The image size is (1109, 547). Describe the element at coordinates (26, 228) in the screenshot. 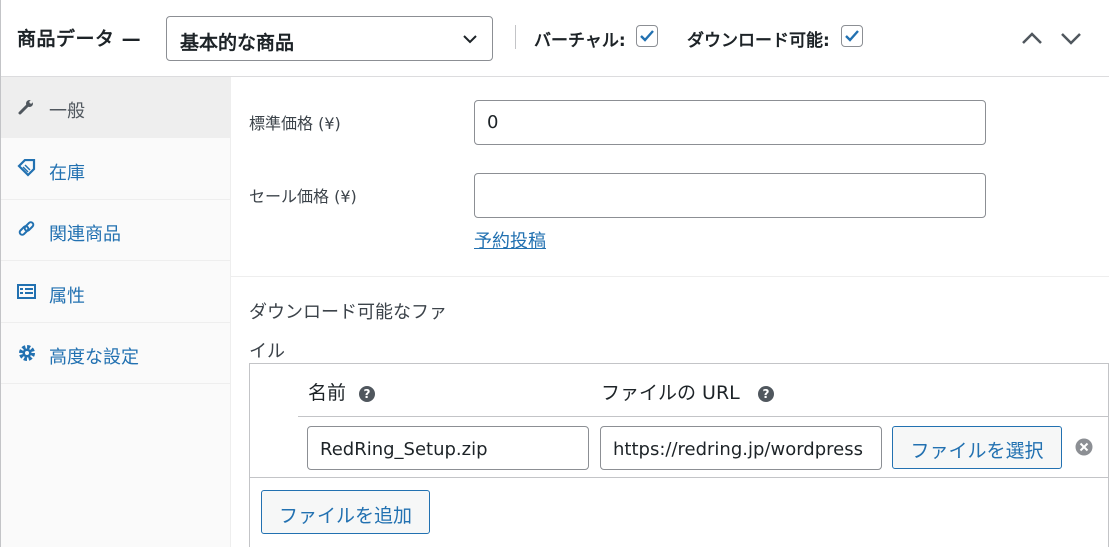

I see `link-icon` at that location.